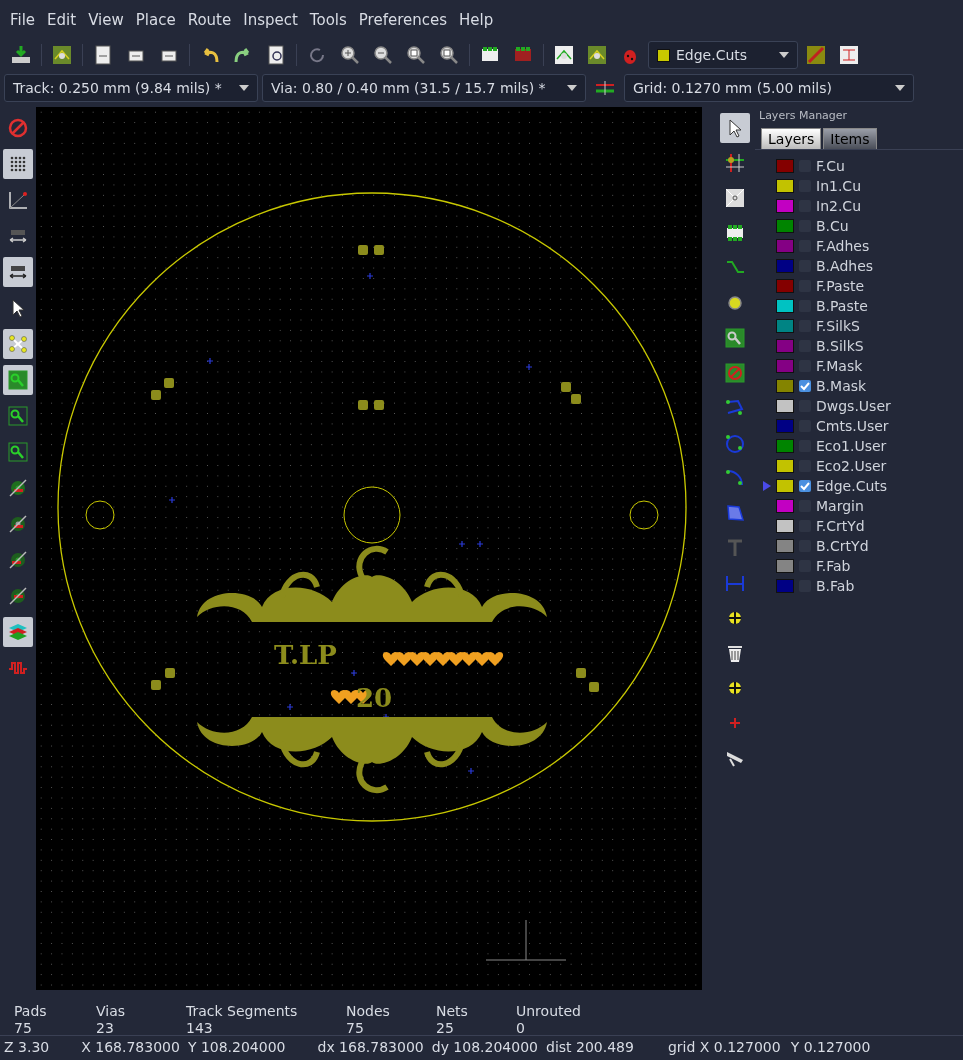 The height and width of the screenshot is (1060, 963). I want to click on status-text: Z 3.30, so click(27, 1047).